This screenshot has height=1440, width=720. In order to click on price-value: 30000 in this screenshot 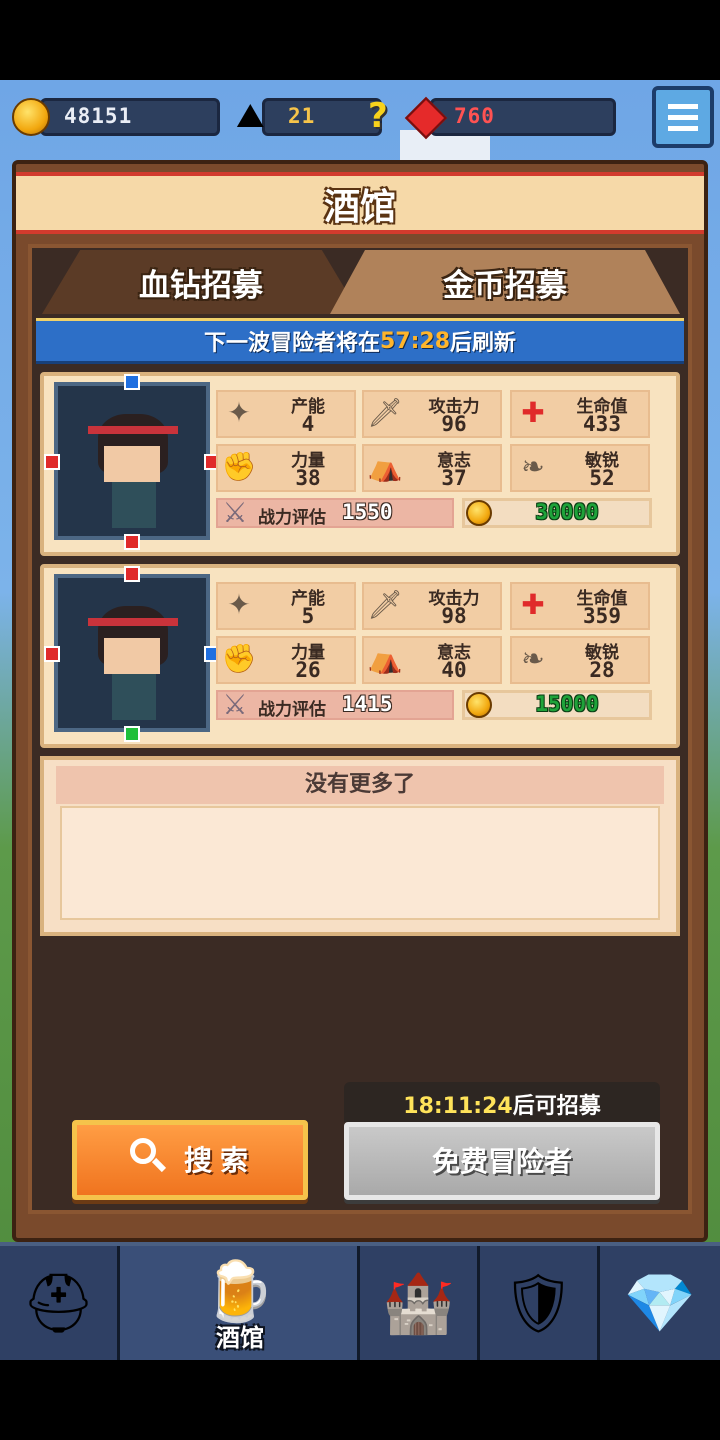, I will do `click(567, 512)`.